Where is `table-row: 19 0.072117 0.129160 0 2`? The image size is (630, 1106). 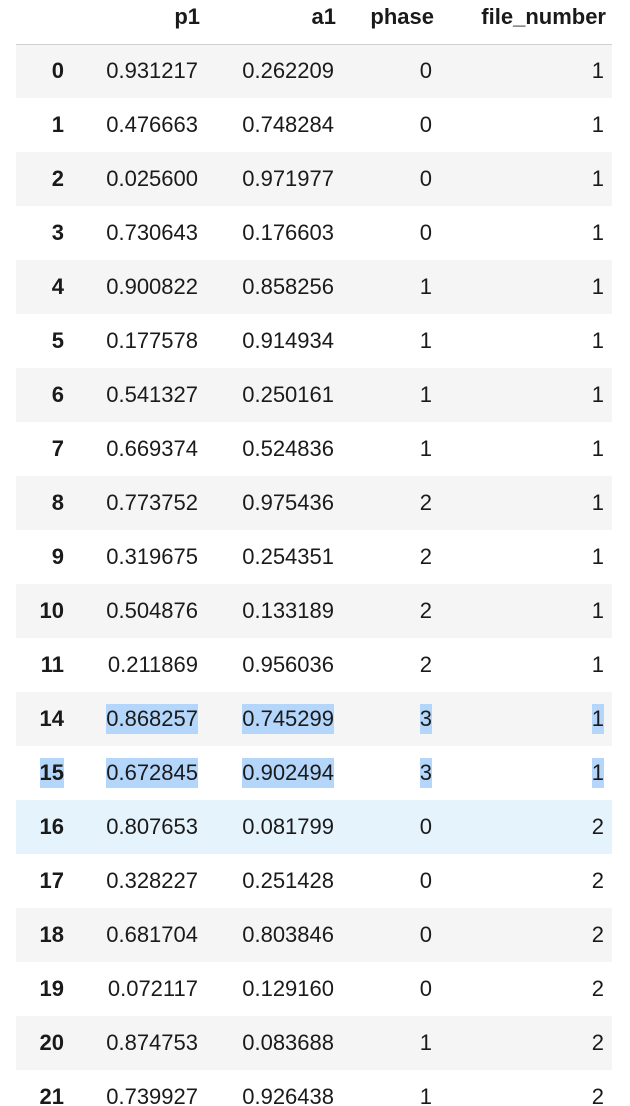 table-row: 19 0.072117 0.129160 0 2 is located at coordinates (314, 989).